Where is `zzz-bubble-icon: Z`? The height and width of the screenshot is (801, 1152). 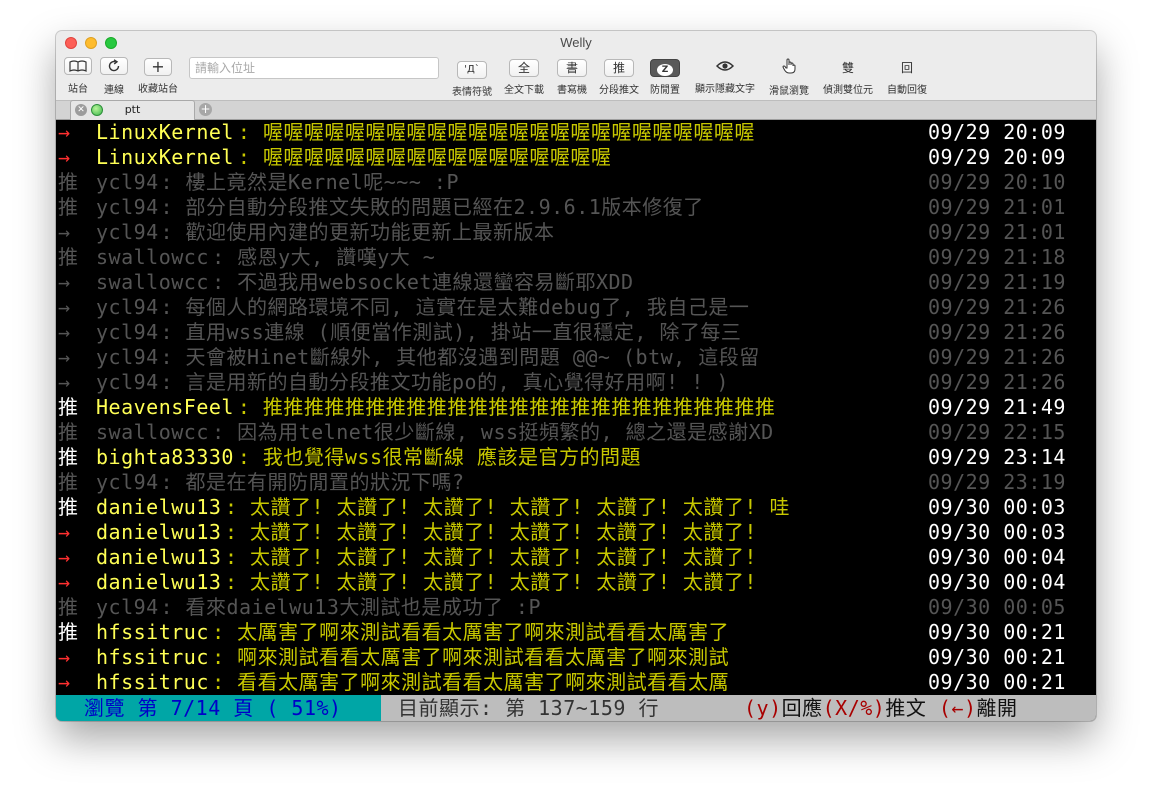
zzz-bubble-icon: Z is located at coordinates (665, 68).